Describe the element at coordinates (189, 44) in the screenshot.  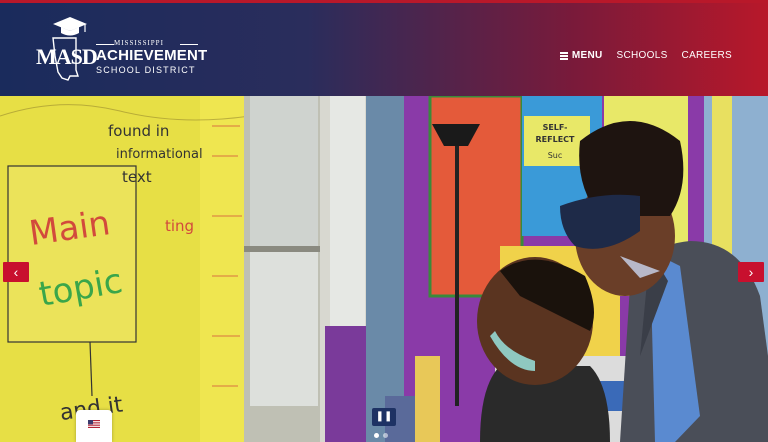
I see `logo-rule-right` at that location.